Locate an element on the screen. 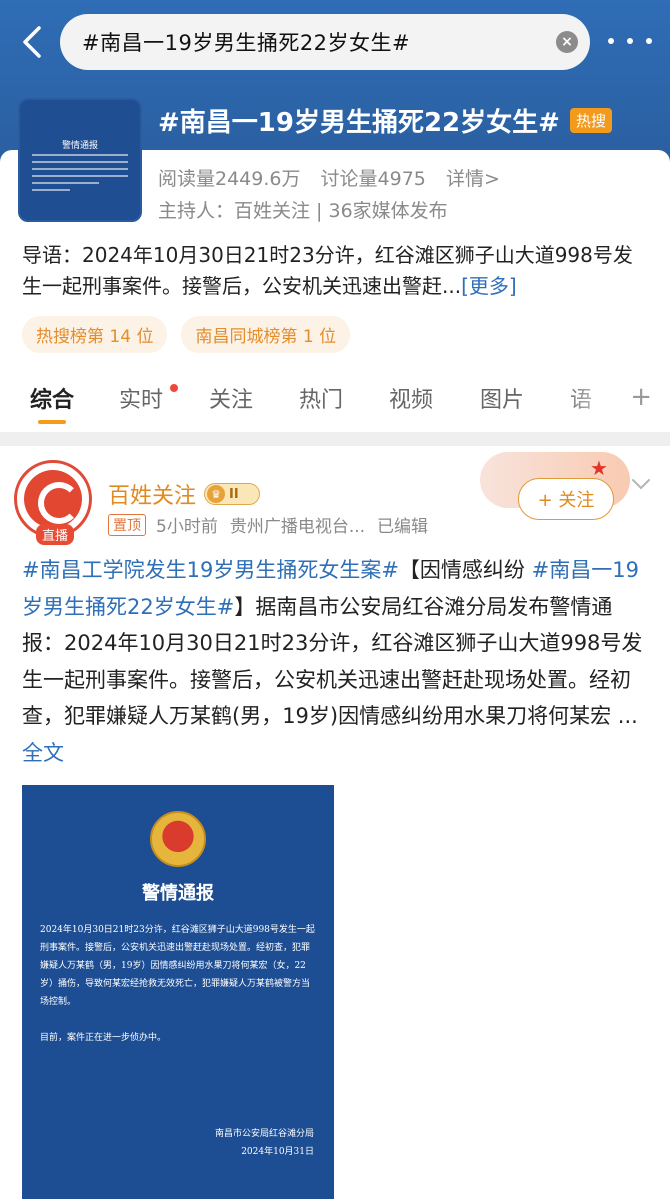  intro-more-link: [更多] is located at coordinates (489, 286).